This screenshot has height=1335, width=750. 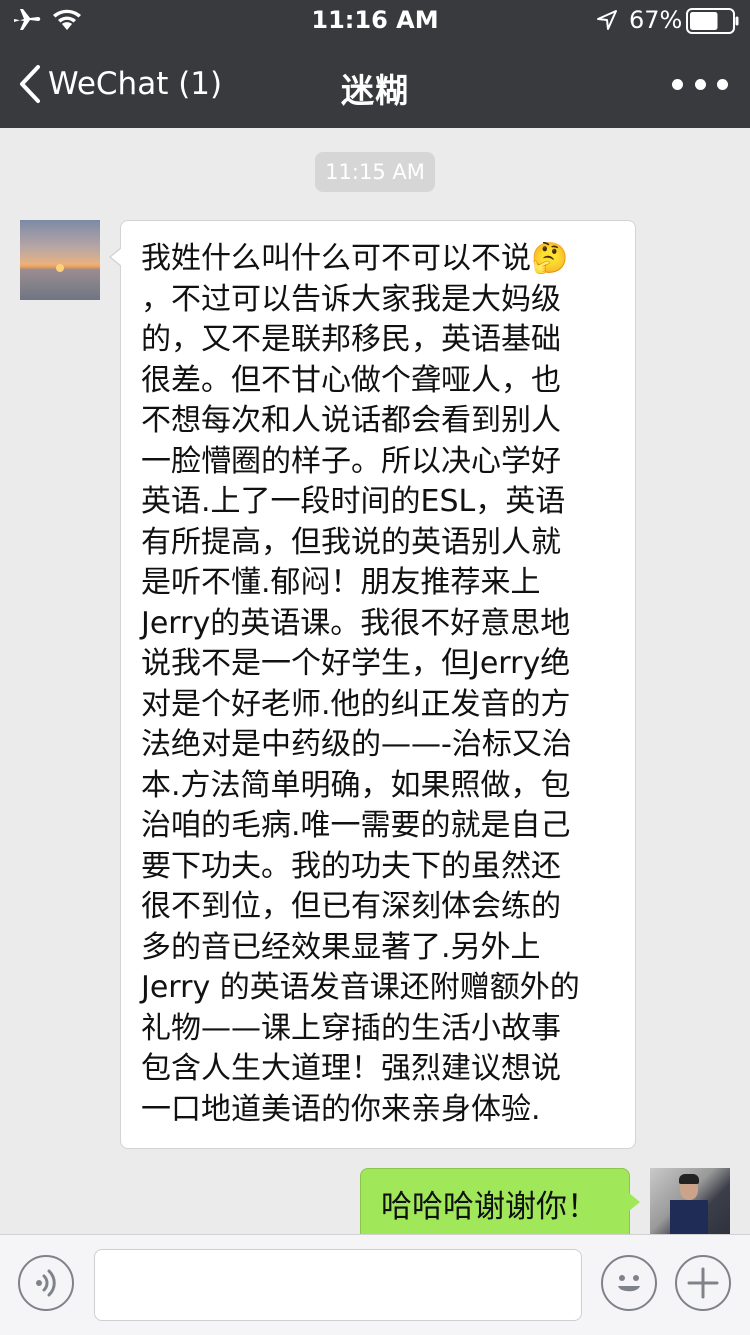 I want to click on voice-waves-icon, so click(x=46, y=1283).